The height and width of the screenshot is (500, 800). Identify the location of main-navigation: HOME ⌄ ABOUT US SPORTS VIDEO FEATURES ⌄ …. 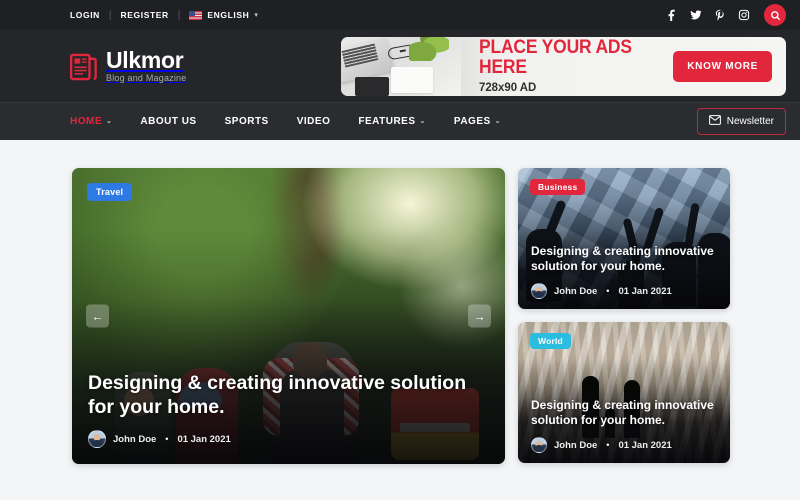
(400, 121).